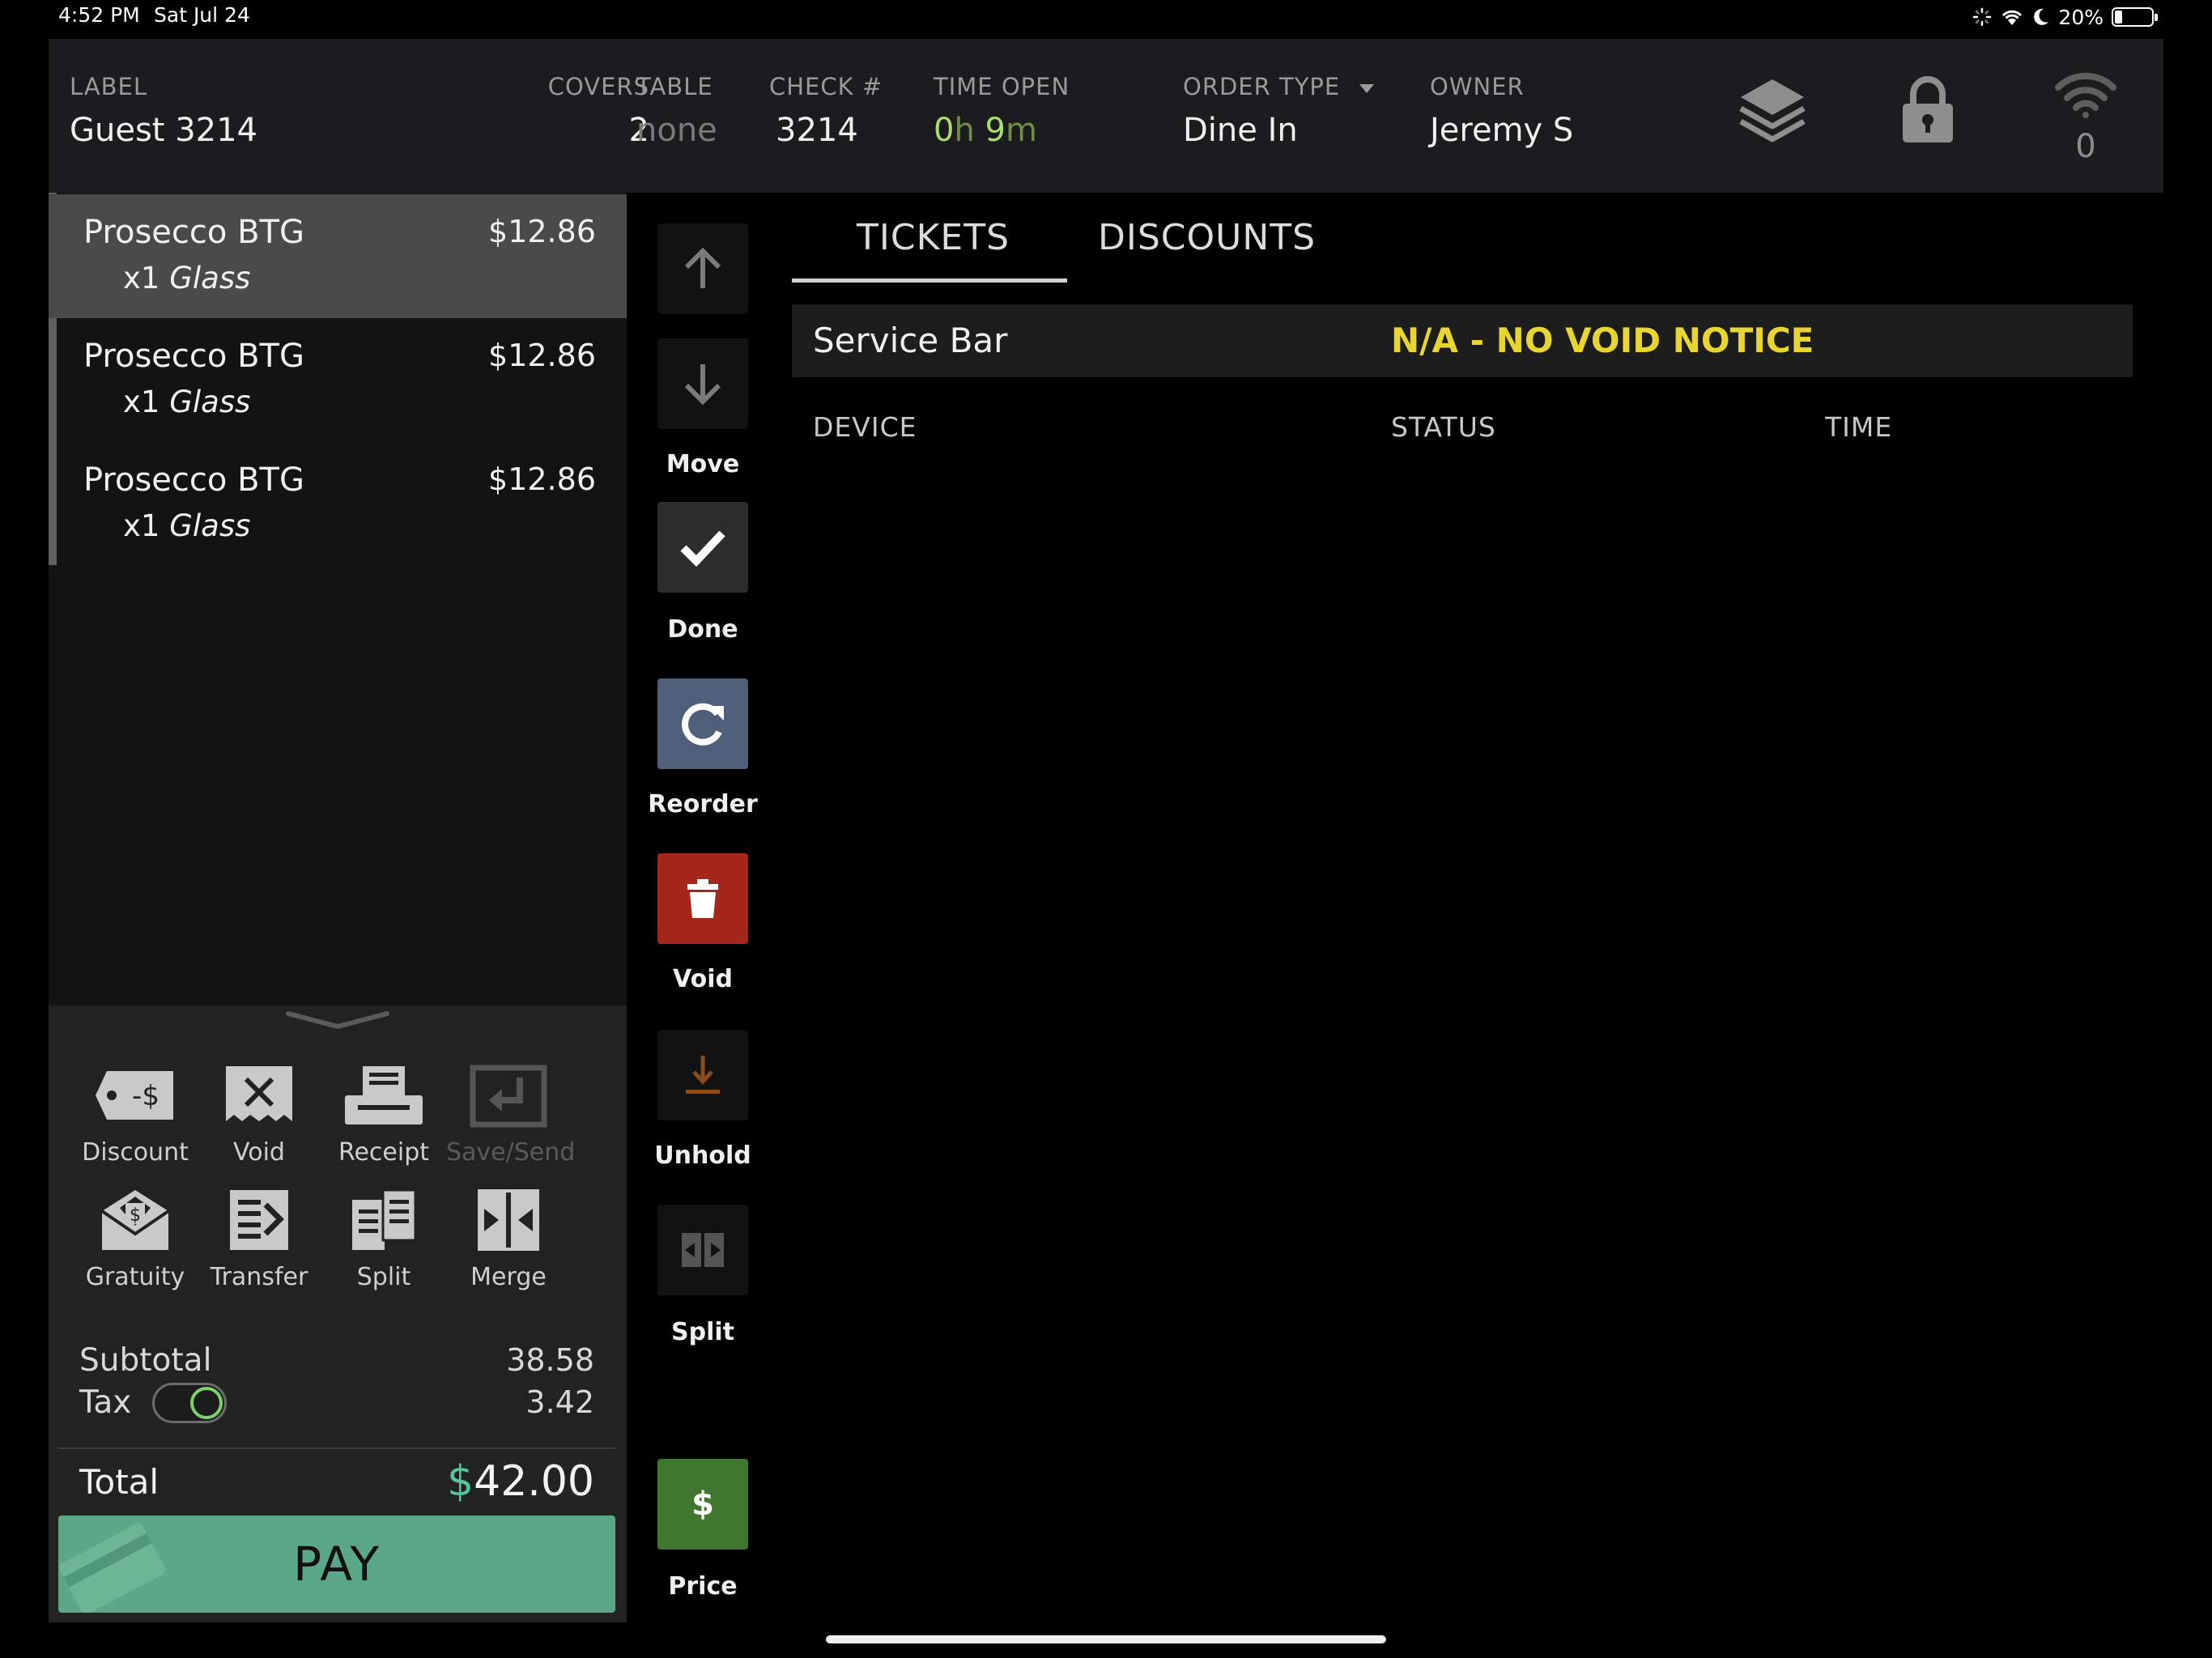 The width and height of the screenshot is (2212, 1658). What do you see at coordinates (337, 1021) in the screenshot?
I see `panel-grip-icon` at bounding box center [337, 1021].